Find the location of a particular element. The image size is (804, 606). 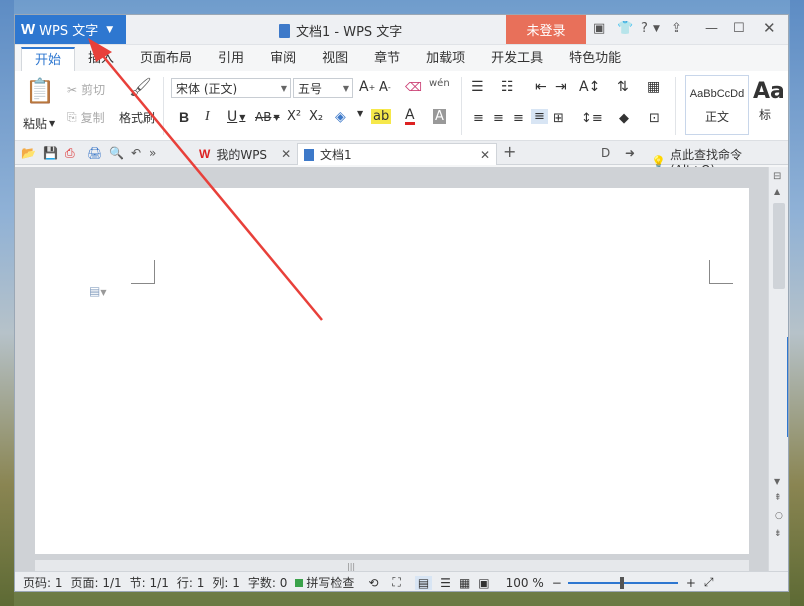

tab-section: 章节 is located at coordinates (387, 59).